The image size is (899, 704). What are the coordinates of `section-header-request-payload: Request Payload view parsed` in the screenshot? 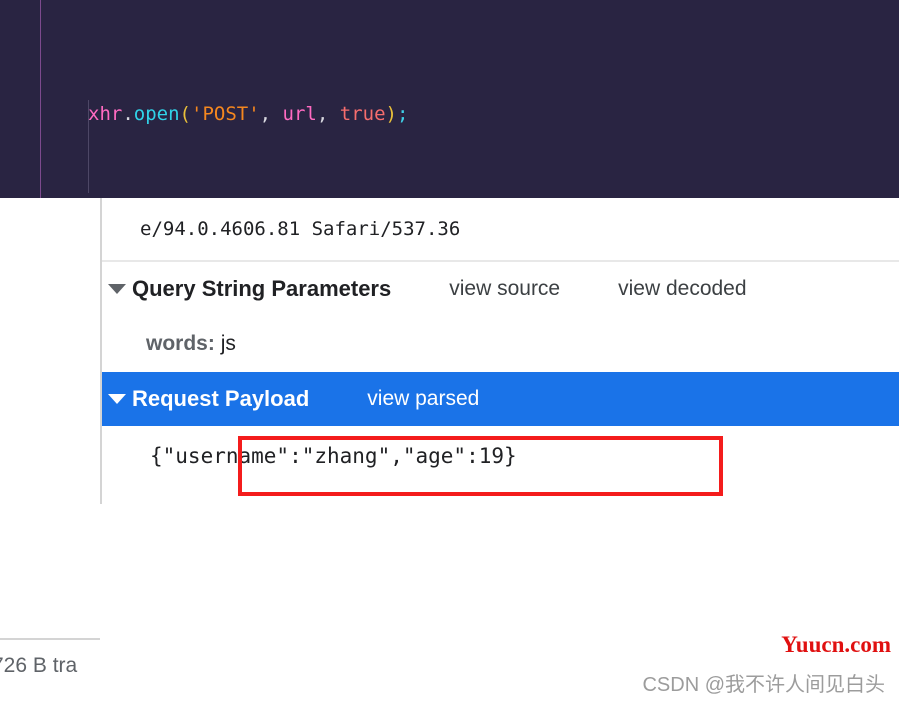 It's located at (500, 399).